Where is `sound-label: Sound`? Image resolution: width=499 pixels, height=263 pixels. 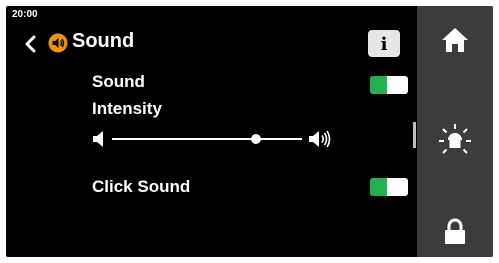
sound-label: Sound is located at coordinates (118, 81).